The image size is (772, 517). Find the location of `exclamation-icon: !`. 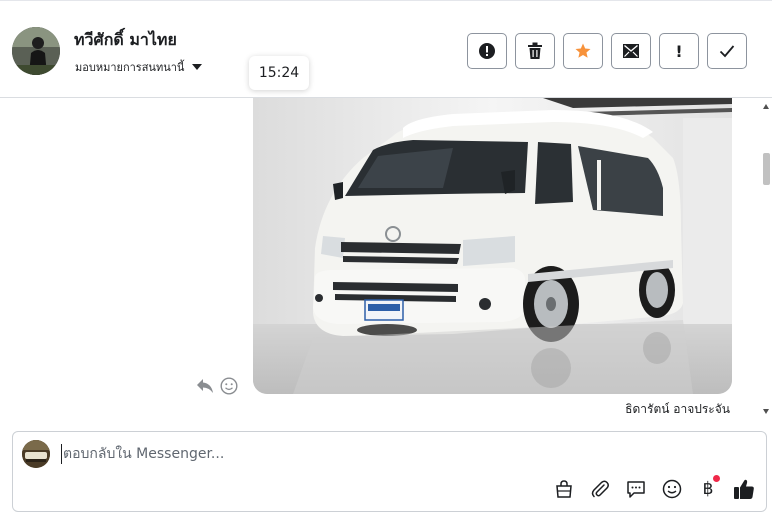

exclamation-icon: ! is located at coordinates (679, 51).